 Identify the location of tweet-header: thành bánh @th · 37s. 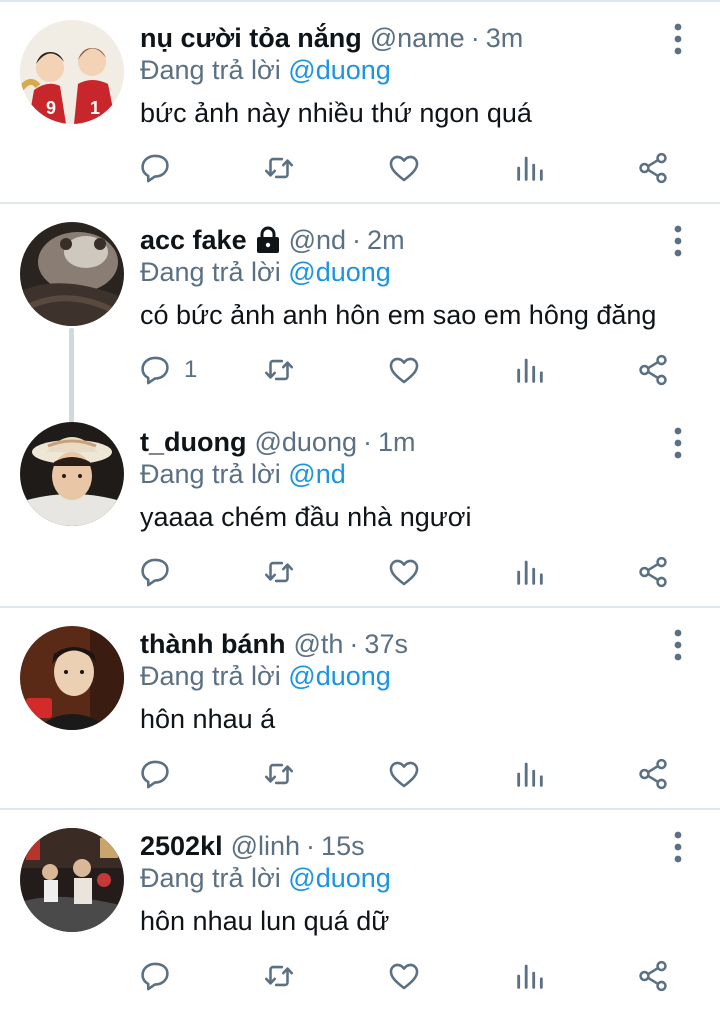
(274, 644).